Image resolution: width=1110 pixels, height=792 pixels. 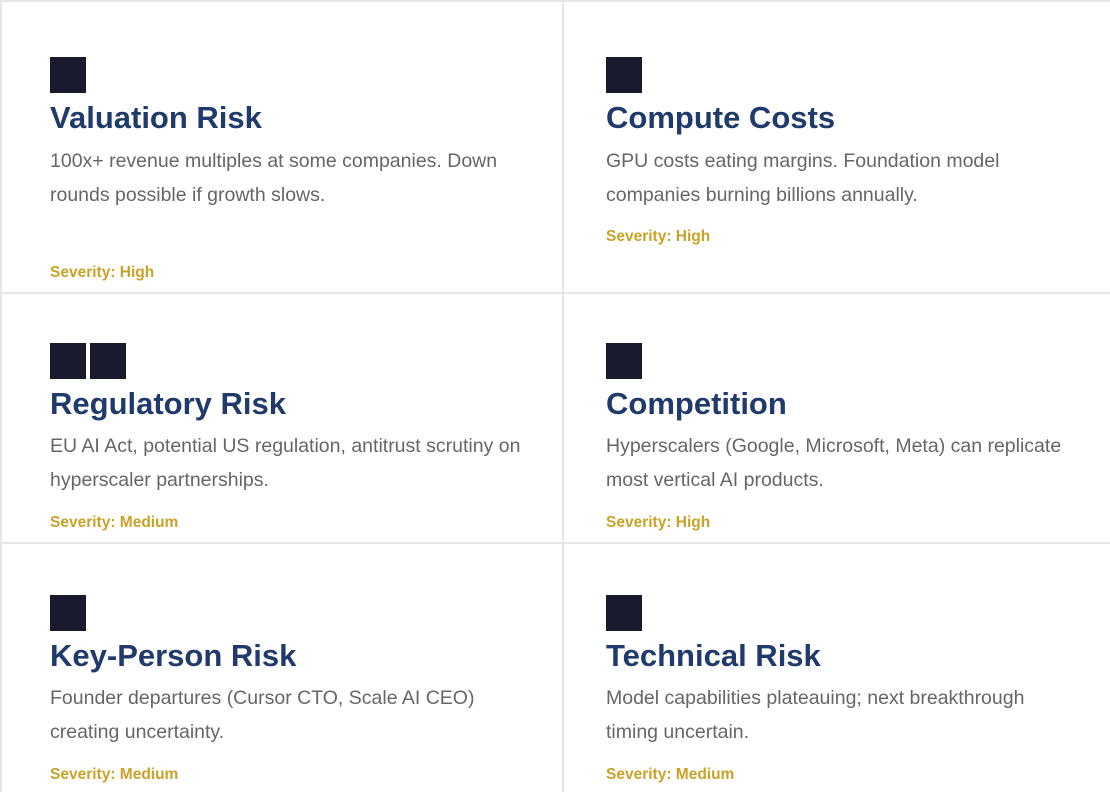 What do you see at coordinates (156, 117) in the screenshot?
I see `risk-title: Valuation Risk` at bounding box center [156, 117].